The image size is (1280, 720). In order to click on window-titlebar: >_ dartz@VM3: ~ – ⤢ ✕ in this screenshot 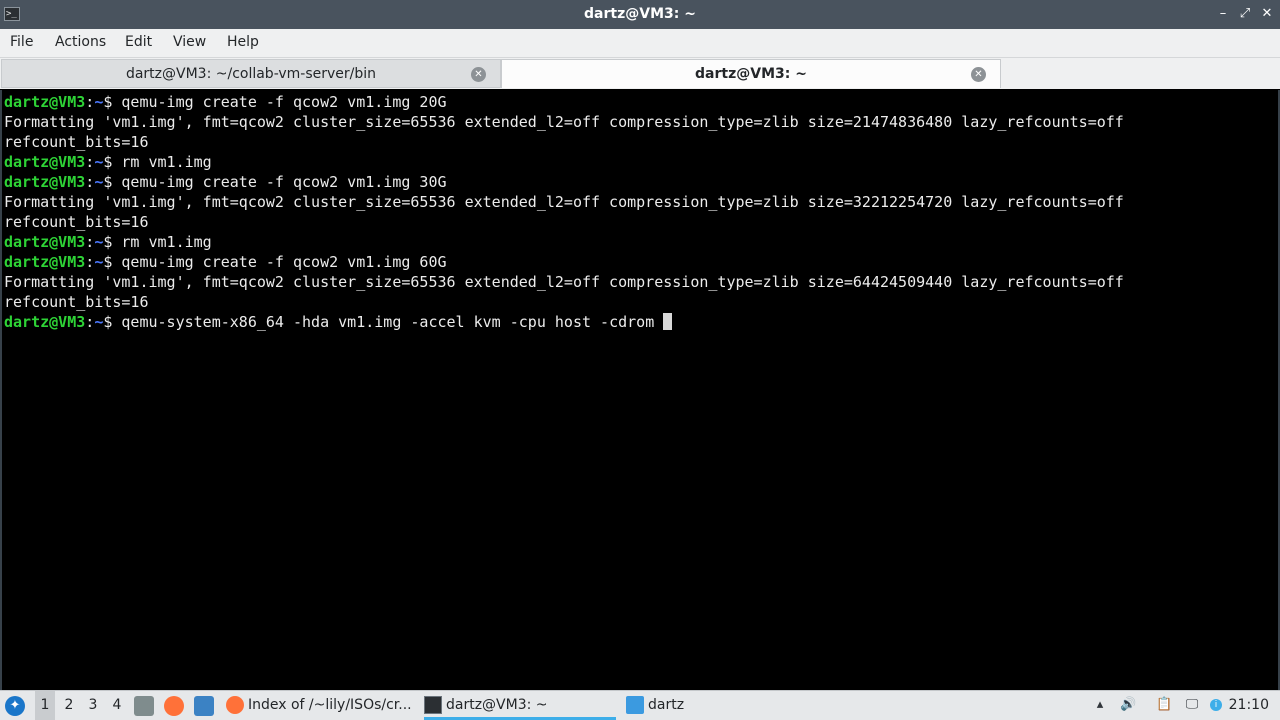, I will do `click(640, 14)`.